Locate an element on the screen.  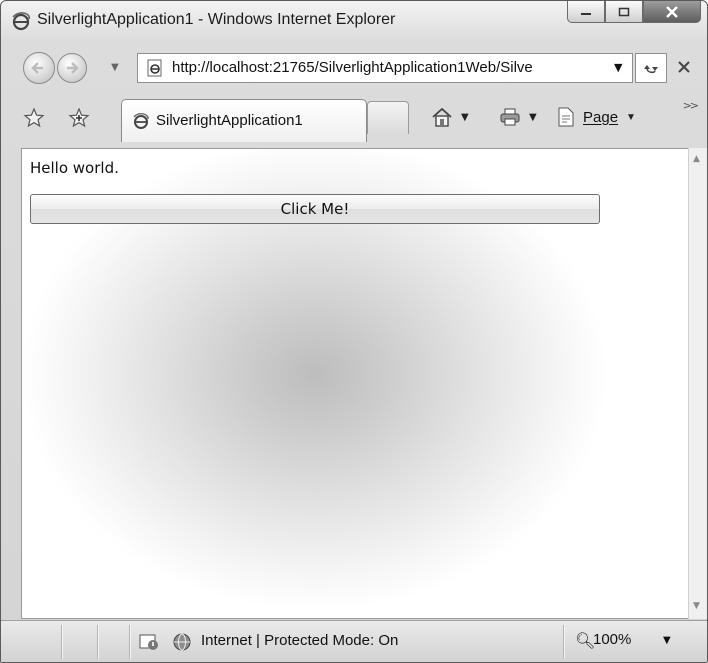
page-dropdown-icon: ▼ is located at coordinates (631, 117).